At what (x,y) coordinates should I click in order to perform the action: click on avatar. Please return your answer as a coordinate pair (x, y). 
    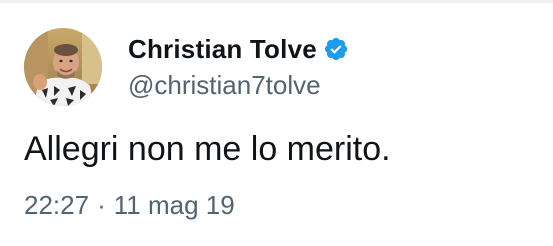
    Looking at the image, I should click on (63, 67).